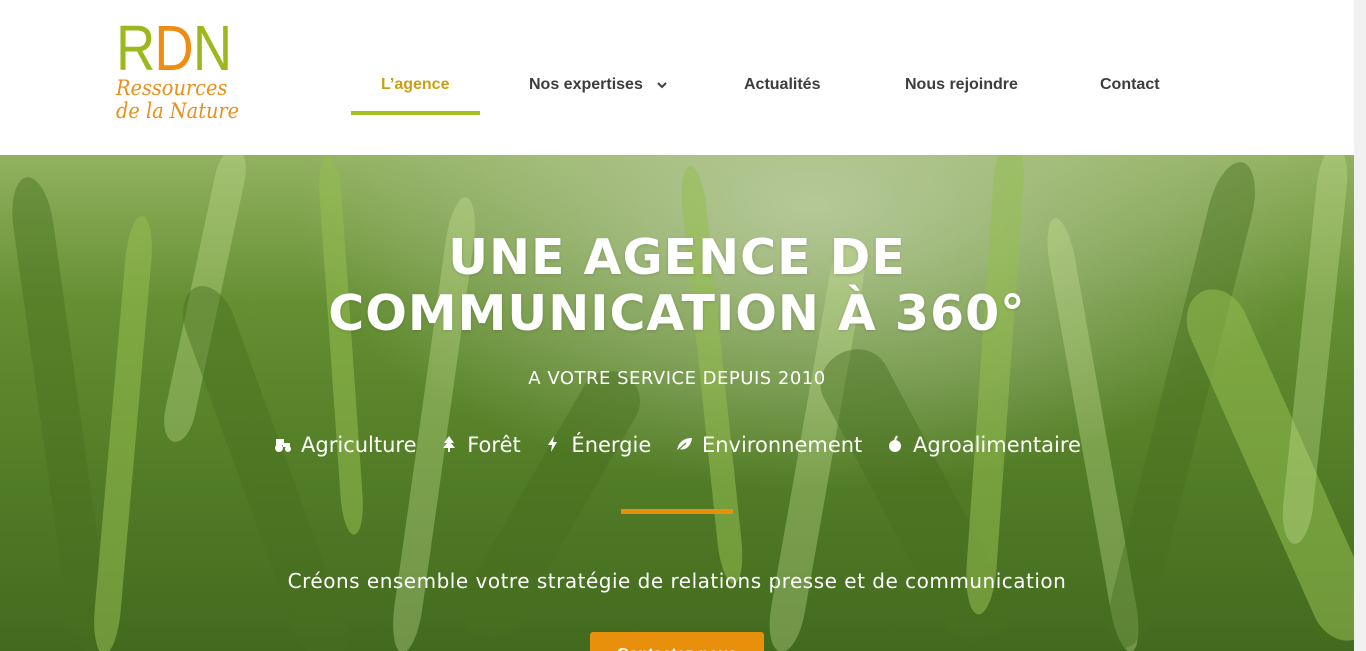 The width and height of the screenshot is (1366, 651). Describe the element at coordinates (677, 511) in the screenshot. I see `hero-divider` at that location.